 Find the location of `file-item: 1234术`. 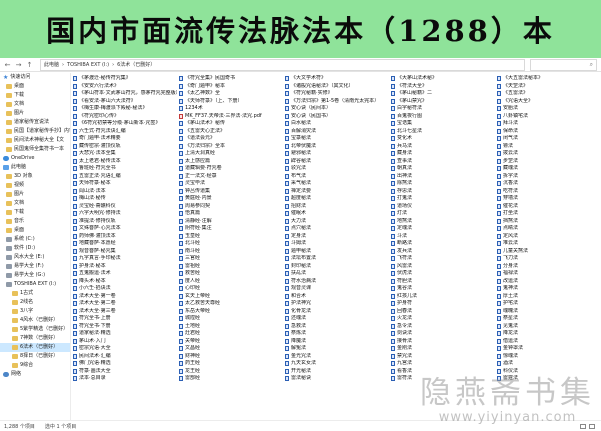

file-item: 1234术 is located at coordinates (231, 109).